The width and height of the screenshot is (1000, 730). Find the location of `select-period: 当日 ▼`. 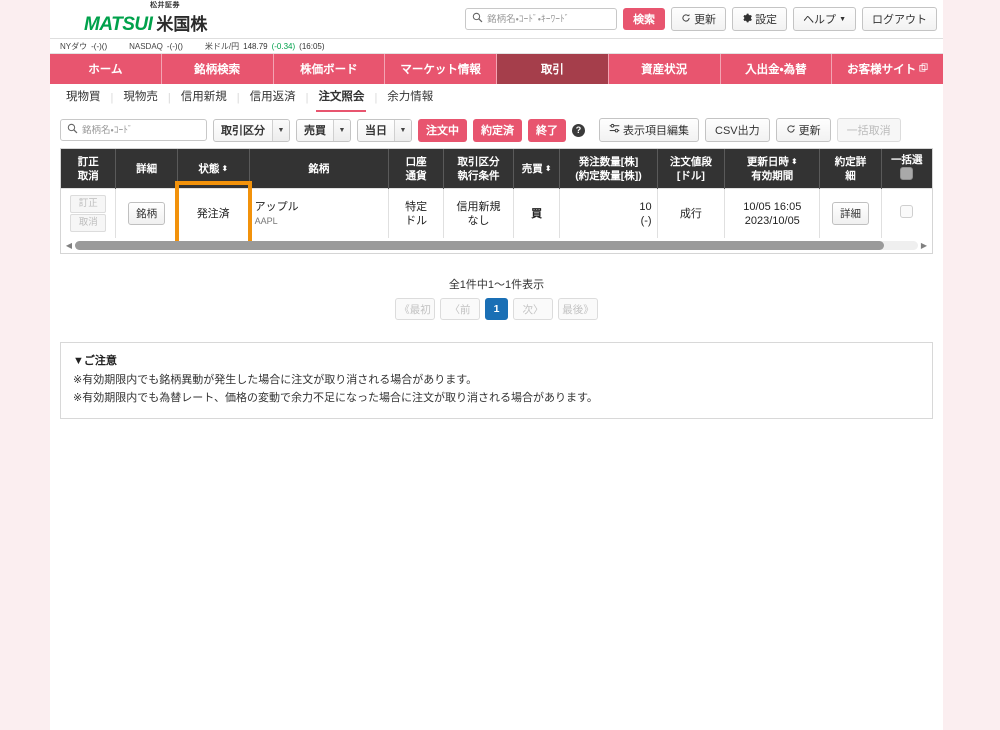

select-period: 当日 ▼ is located at coordinates (384, 130).